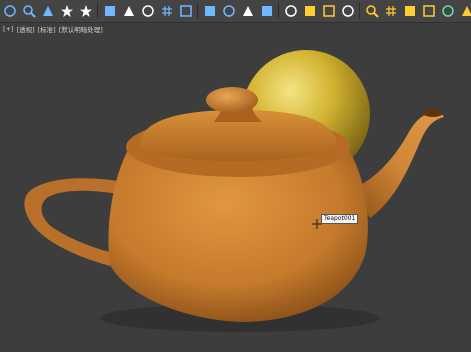 This screenshot has height=352, width=471. I want to click on main-toolbar, so click(235, 11).